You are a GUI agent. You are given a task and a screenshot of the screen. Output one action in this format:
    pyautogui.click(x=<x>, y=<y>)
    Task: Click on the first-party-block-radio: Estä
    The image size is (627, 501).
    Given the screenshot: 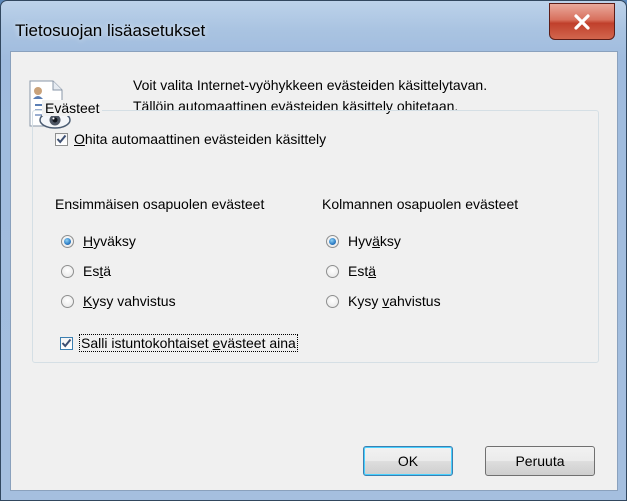 What is the action you would take?
    pyautogui.click(x=86, y=271)
    